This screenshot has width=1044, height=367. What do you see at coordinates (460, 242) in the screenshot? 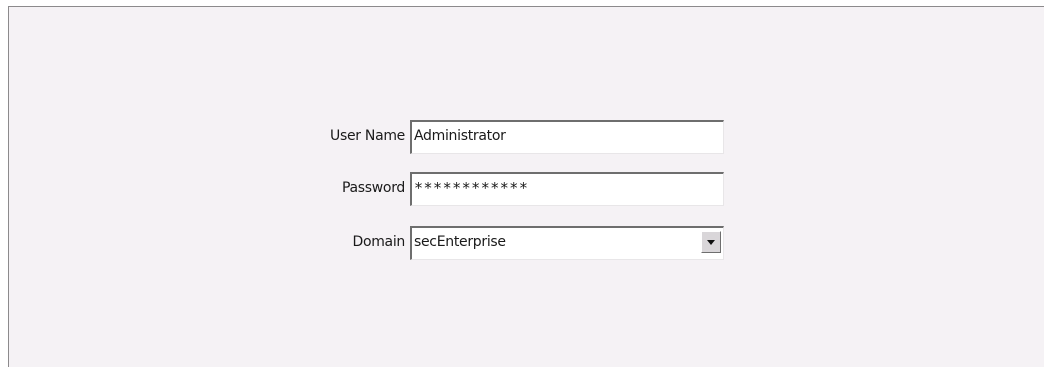
I see `domain-selected-value: secEnterprise` at bounding box center [460, 242].